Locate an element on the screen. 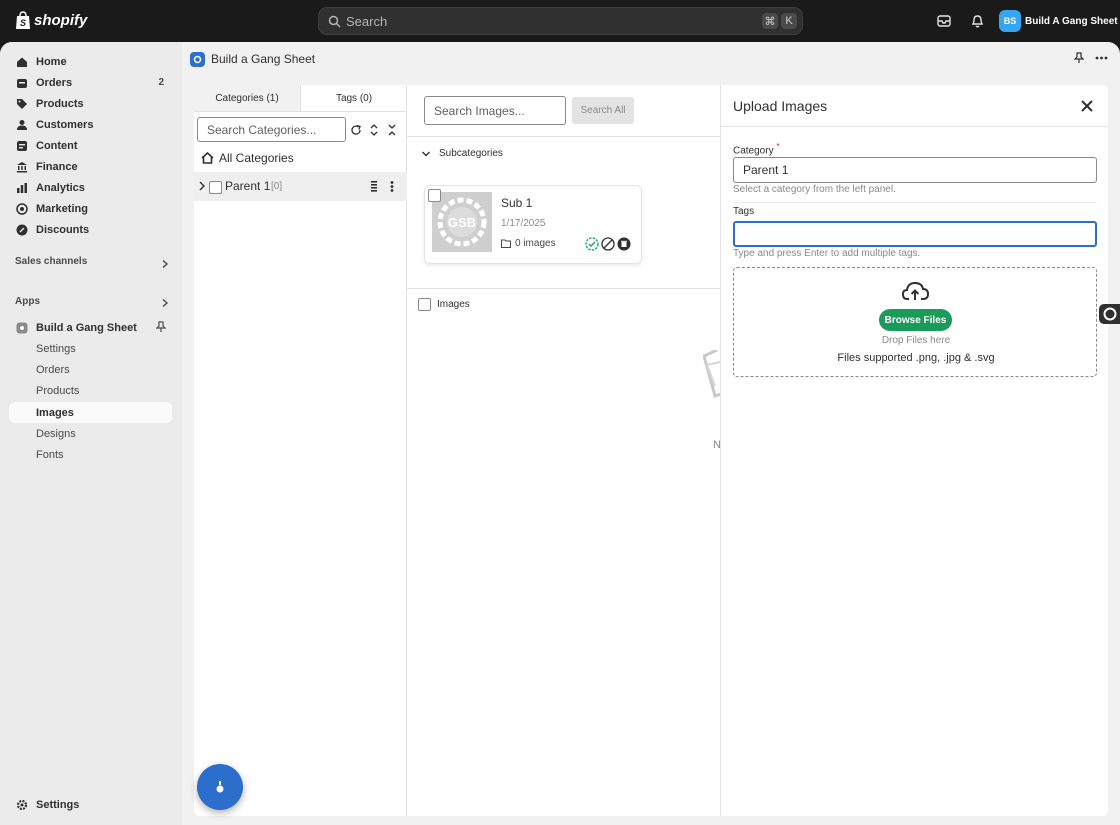 The height and width of the screenshot is (825, 1120). card-actions is located at coordinates (608, 244).